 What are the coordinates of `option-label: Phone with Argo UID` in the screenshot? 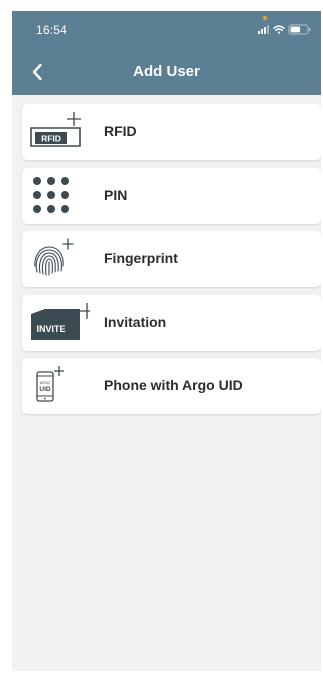 It's located at (173, 385).